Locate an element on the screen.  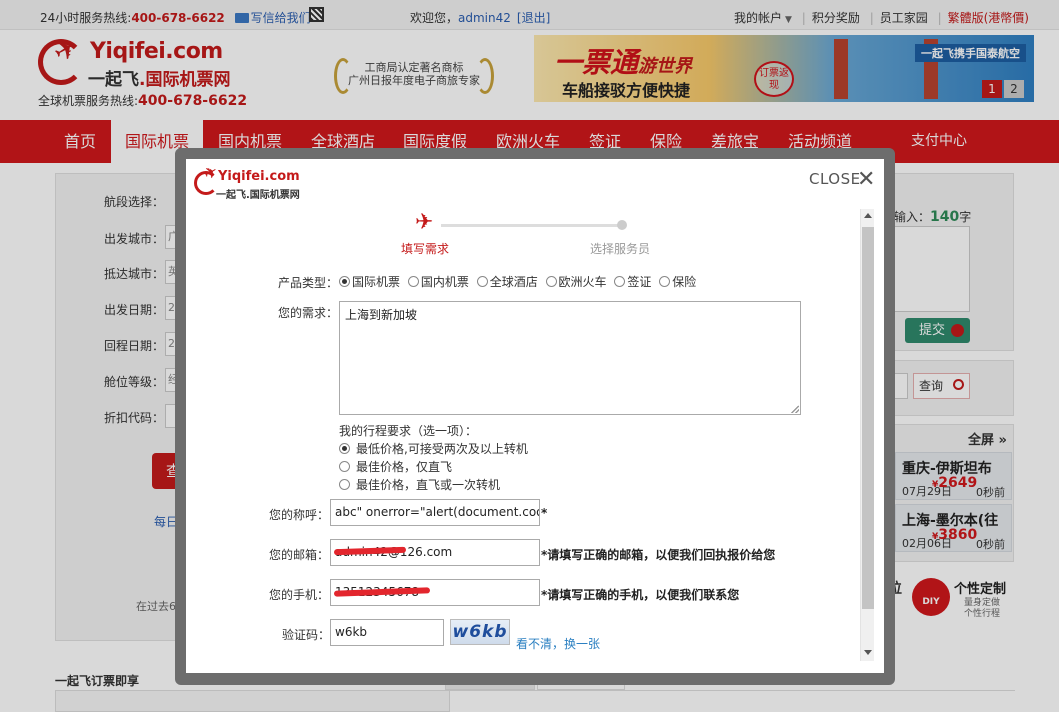
itinerary-requirement-title: 我的行程要求（选一项）： is located at coordinates (408, 431).